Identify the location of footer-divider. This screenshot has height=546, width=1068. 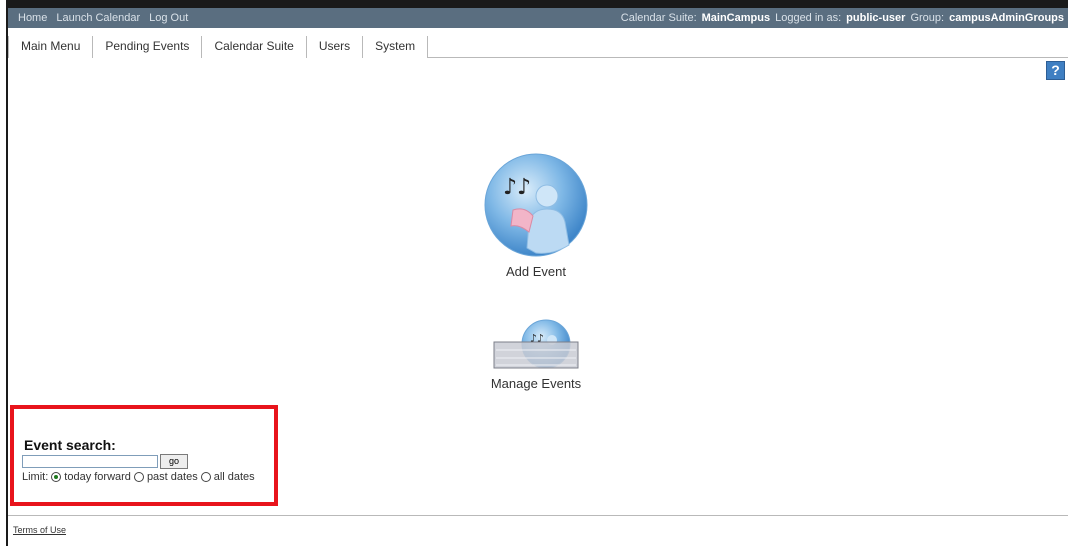
(538, 515).